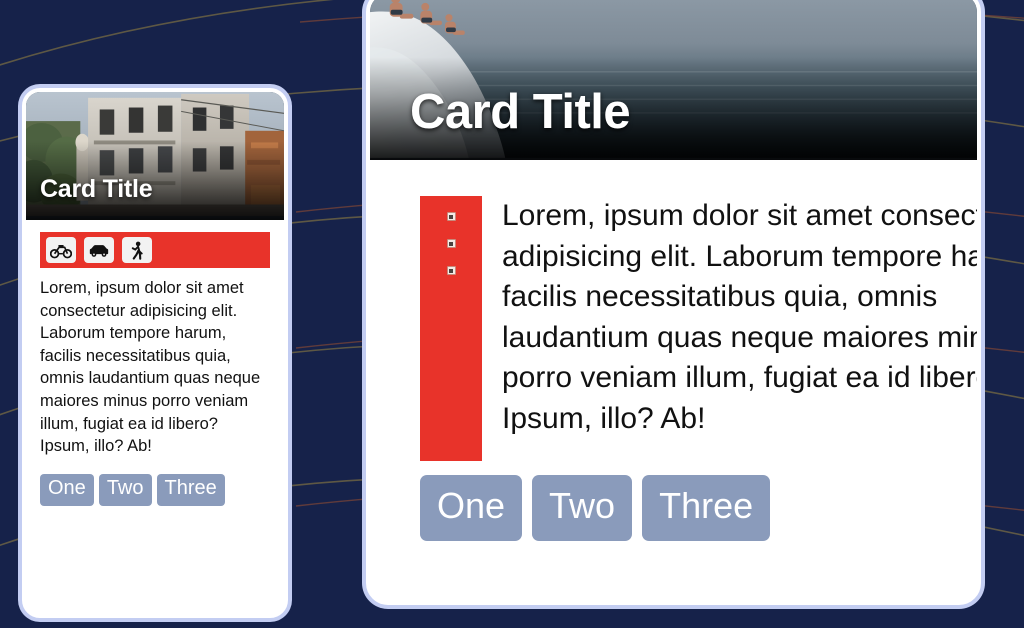 The height and width of the screenshot is (628, 1024). What do you see at coordinates (155, 489) in the screenshot?
I see `card-actions-mobile: One Two Three` at bounding box center [155, 489].